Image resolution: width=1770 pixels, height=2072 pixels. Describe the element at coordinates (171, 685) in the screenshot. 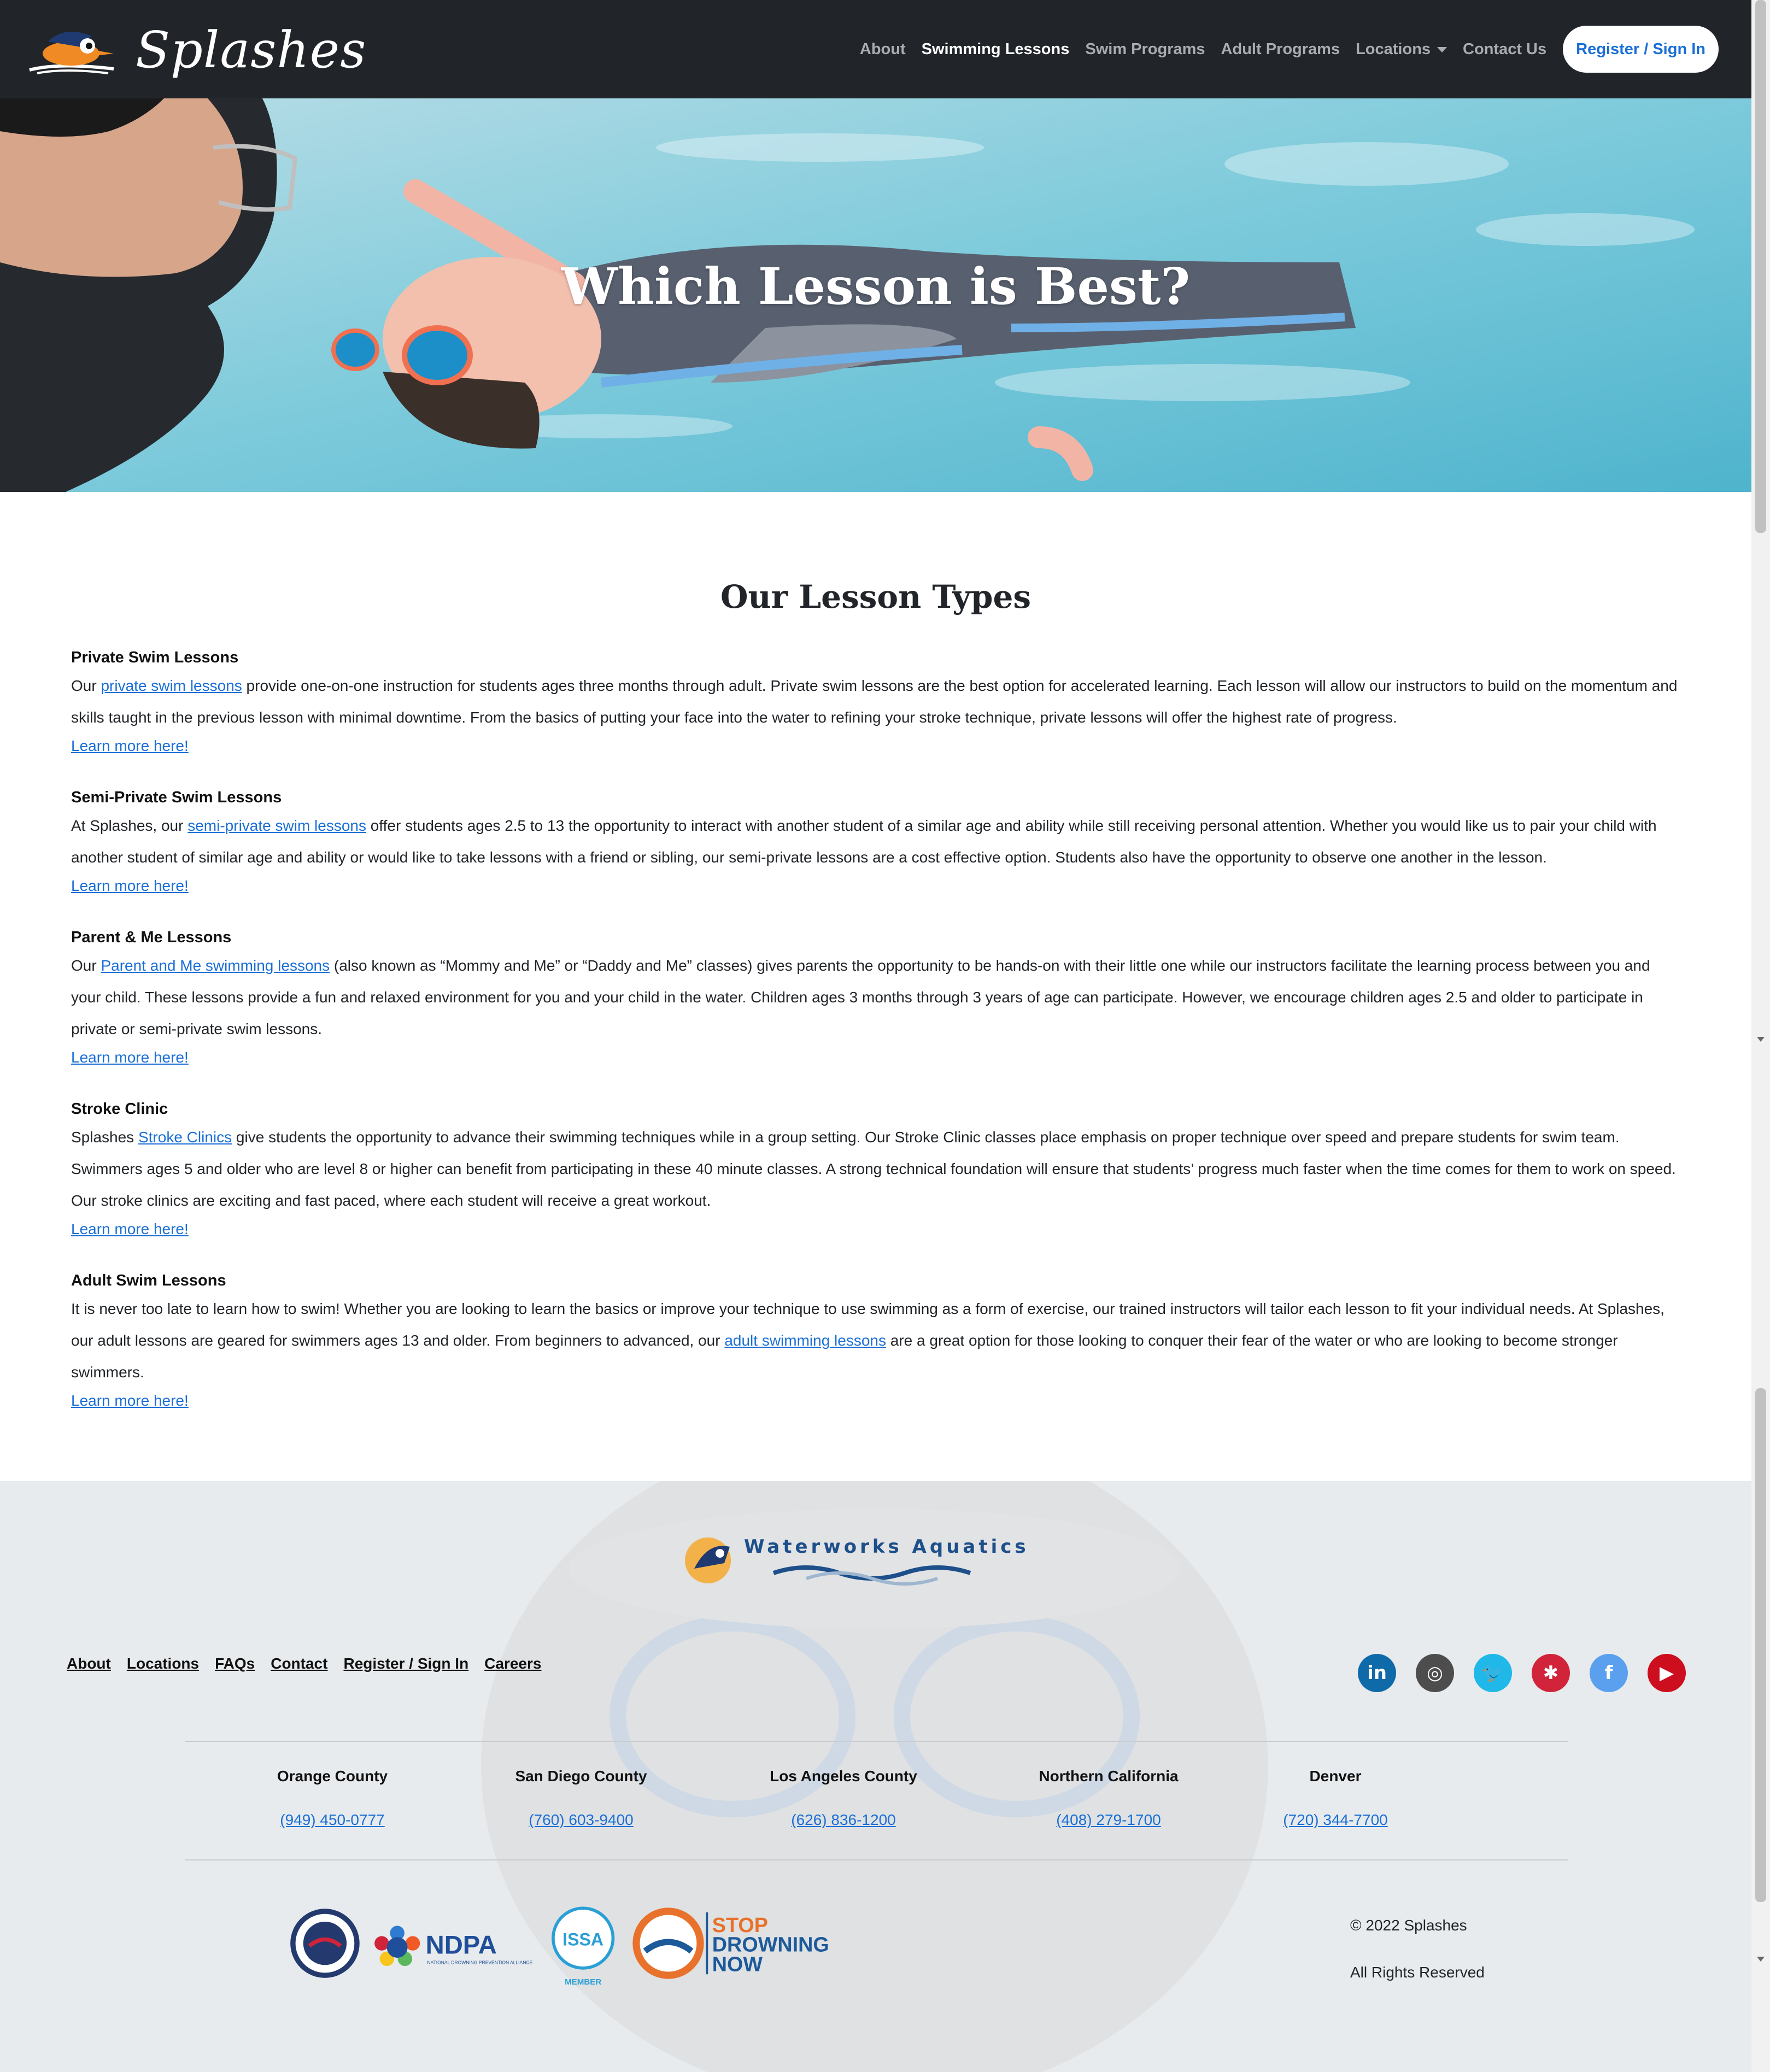

I see `lesson-inline-link: private swim lessons` at that location.